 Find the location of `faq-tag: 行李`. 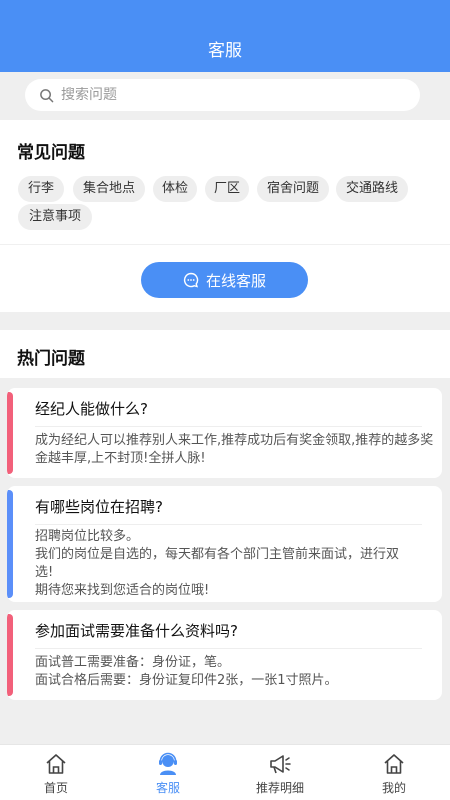

faq-tag: 行李 is located at coordinates (41, 189).